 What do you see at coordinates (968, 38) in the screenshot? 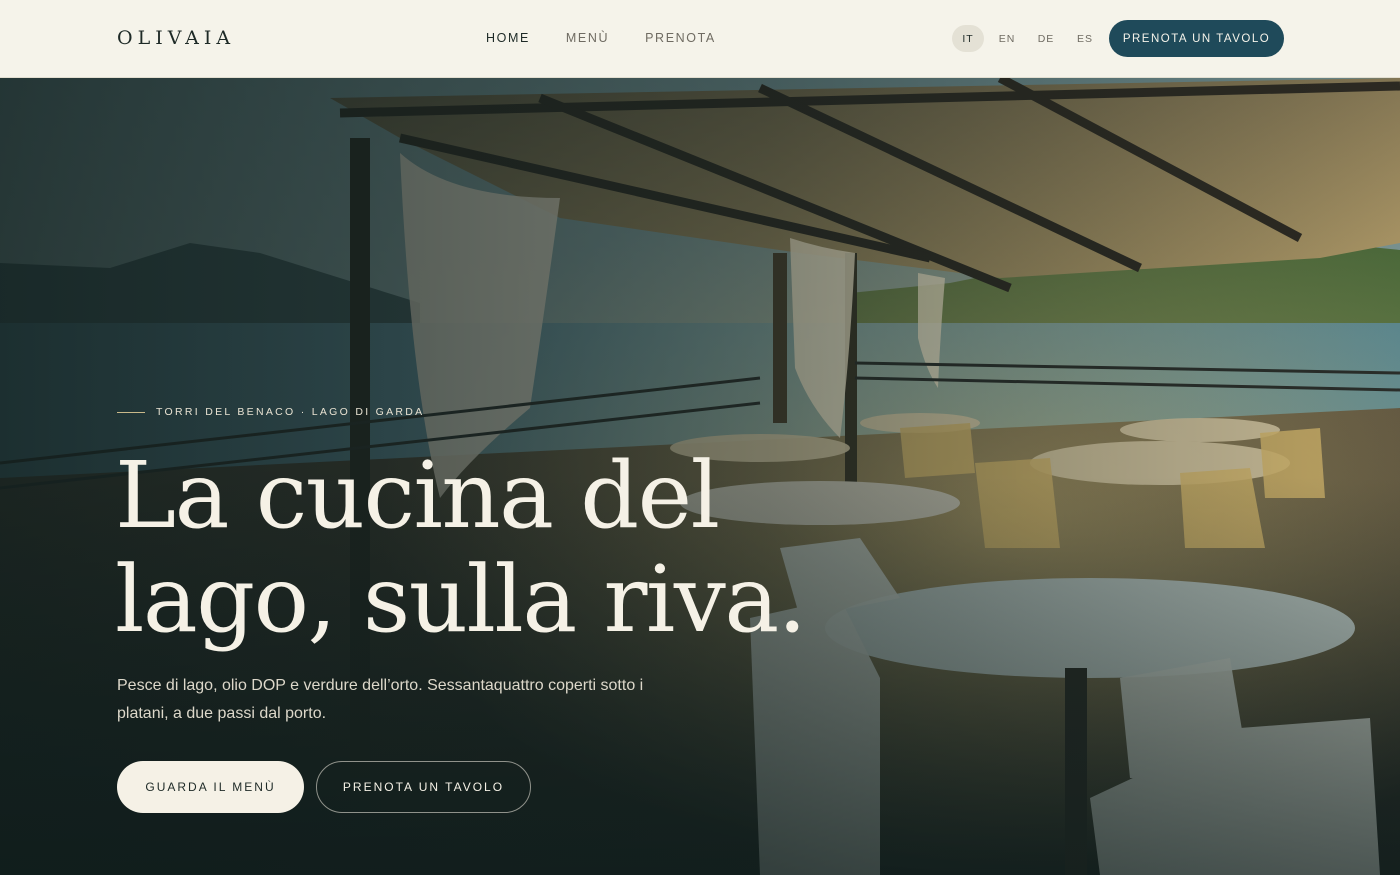
I see `lang-it-button: IT` at bounding box center [968, 38].